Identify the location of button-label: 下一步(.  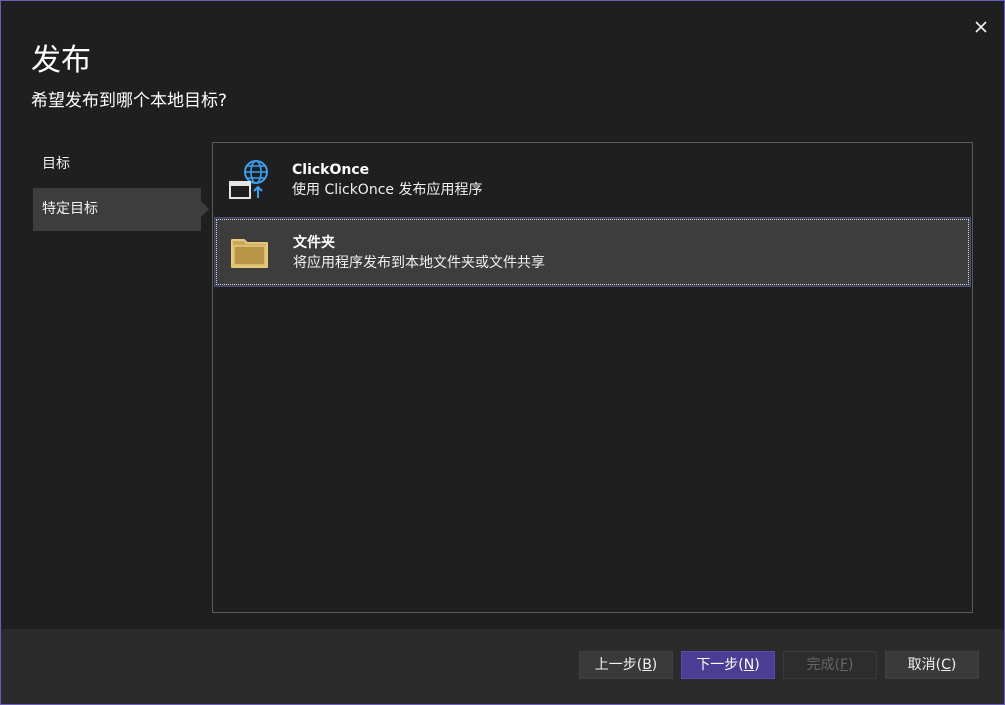
(720, 665).